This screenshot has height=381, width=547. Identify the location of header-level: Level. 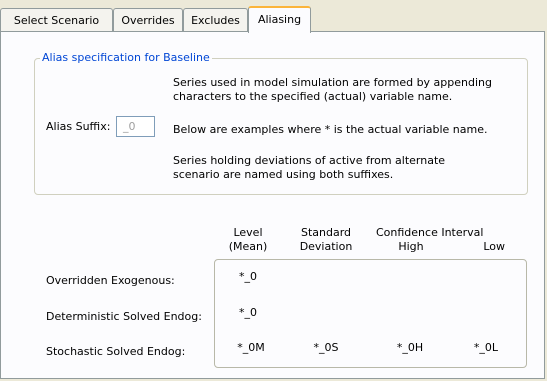
(248, 232).